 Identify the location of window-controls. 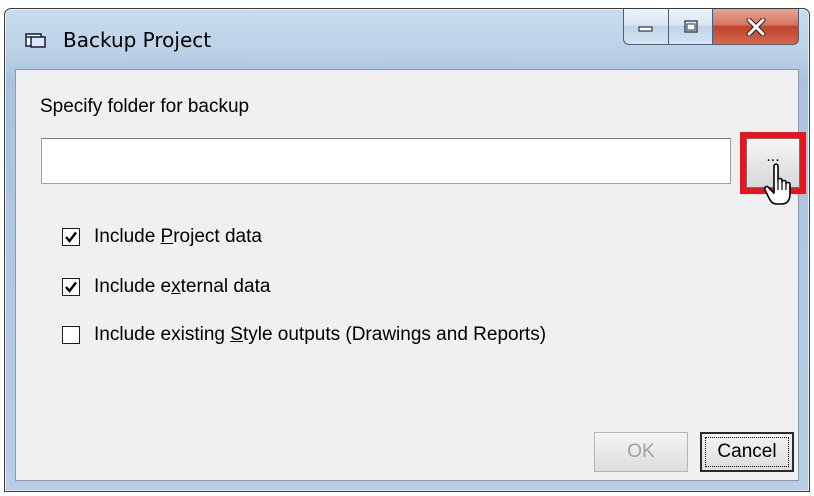
(711, 28).